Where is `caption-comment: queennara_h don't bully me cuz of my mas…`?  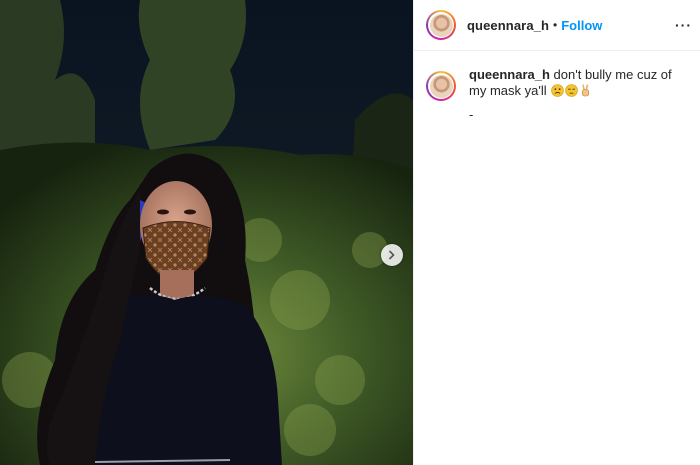
caption-comment: queennara_h don't bully me cuz of my mas… is located at coordinates (557, 87).